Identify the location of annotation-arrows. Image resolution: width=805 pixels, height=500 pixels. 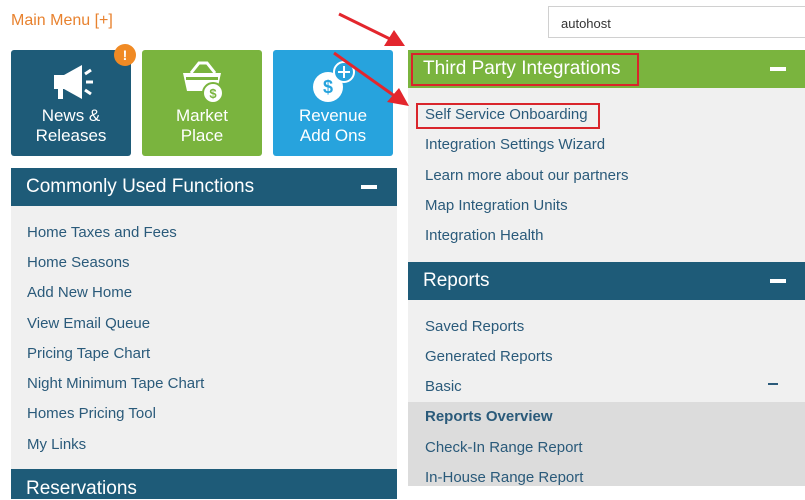
(371, 59).